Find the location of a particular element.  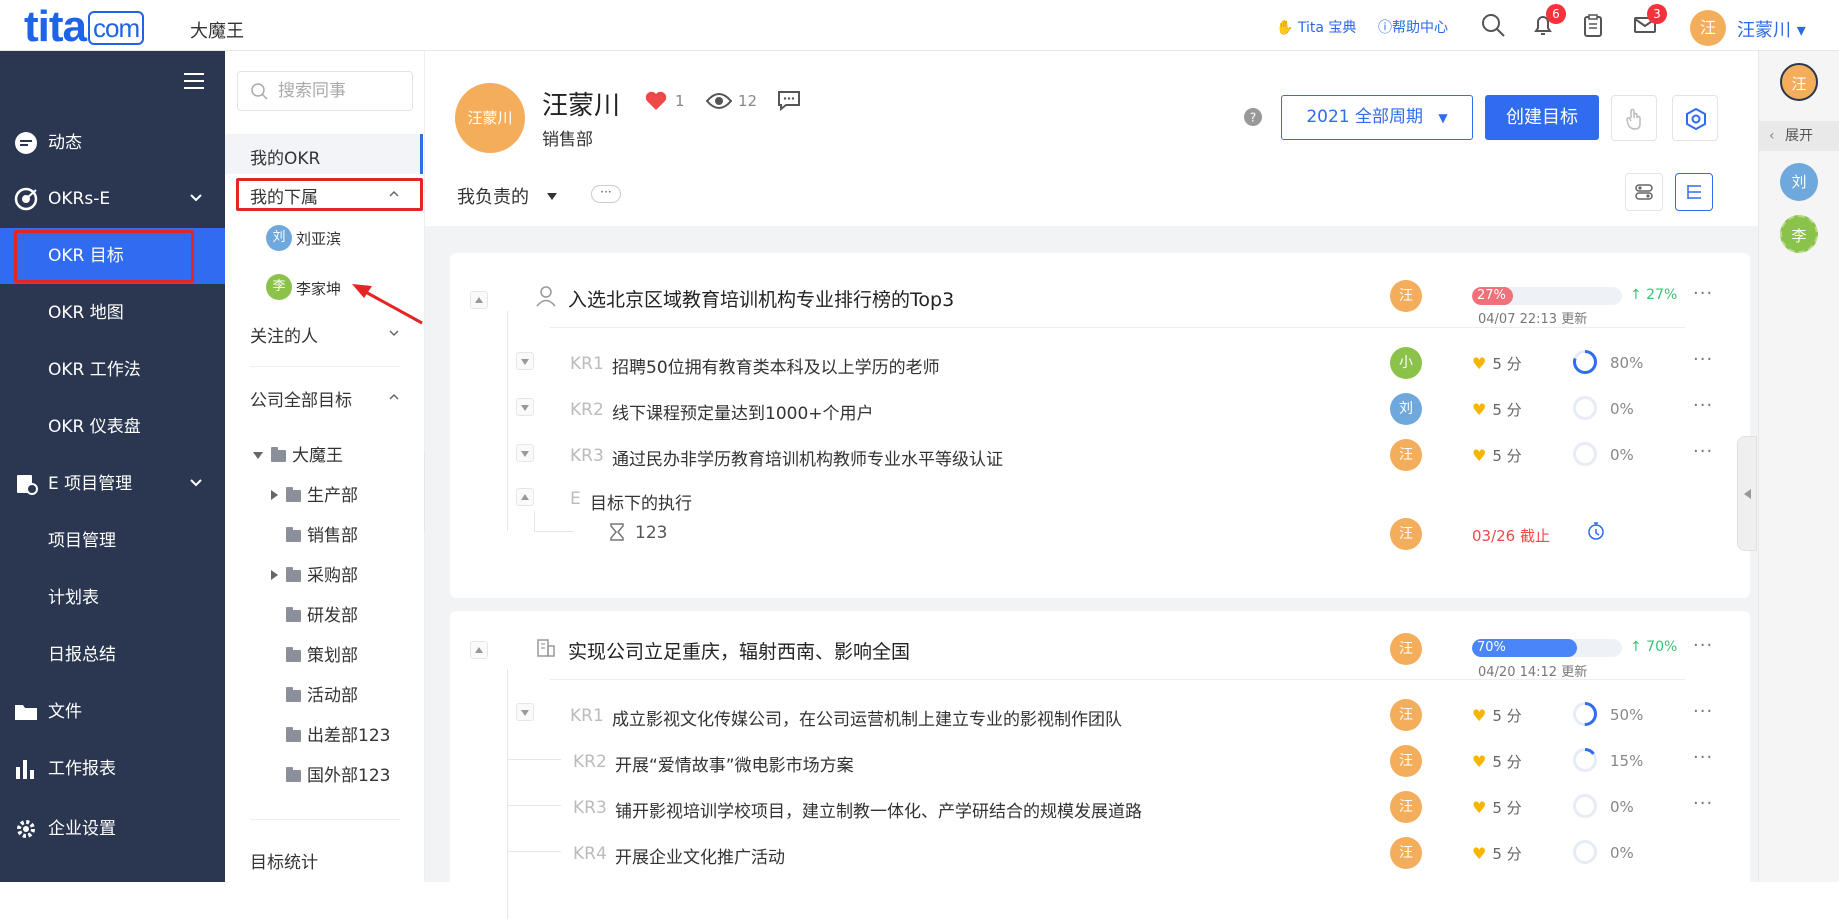

tree-node: 销售部 is located at coordinates (322, 533).